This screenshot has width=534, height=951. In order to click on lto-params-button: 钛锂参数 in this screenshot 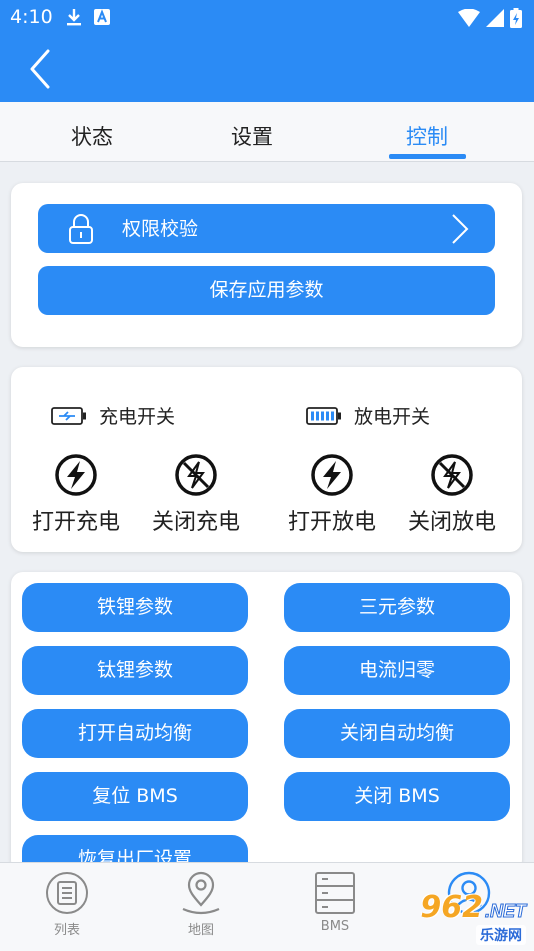, I will do `click(135, 670)`.